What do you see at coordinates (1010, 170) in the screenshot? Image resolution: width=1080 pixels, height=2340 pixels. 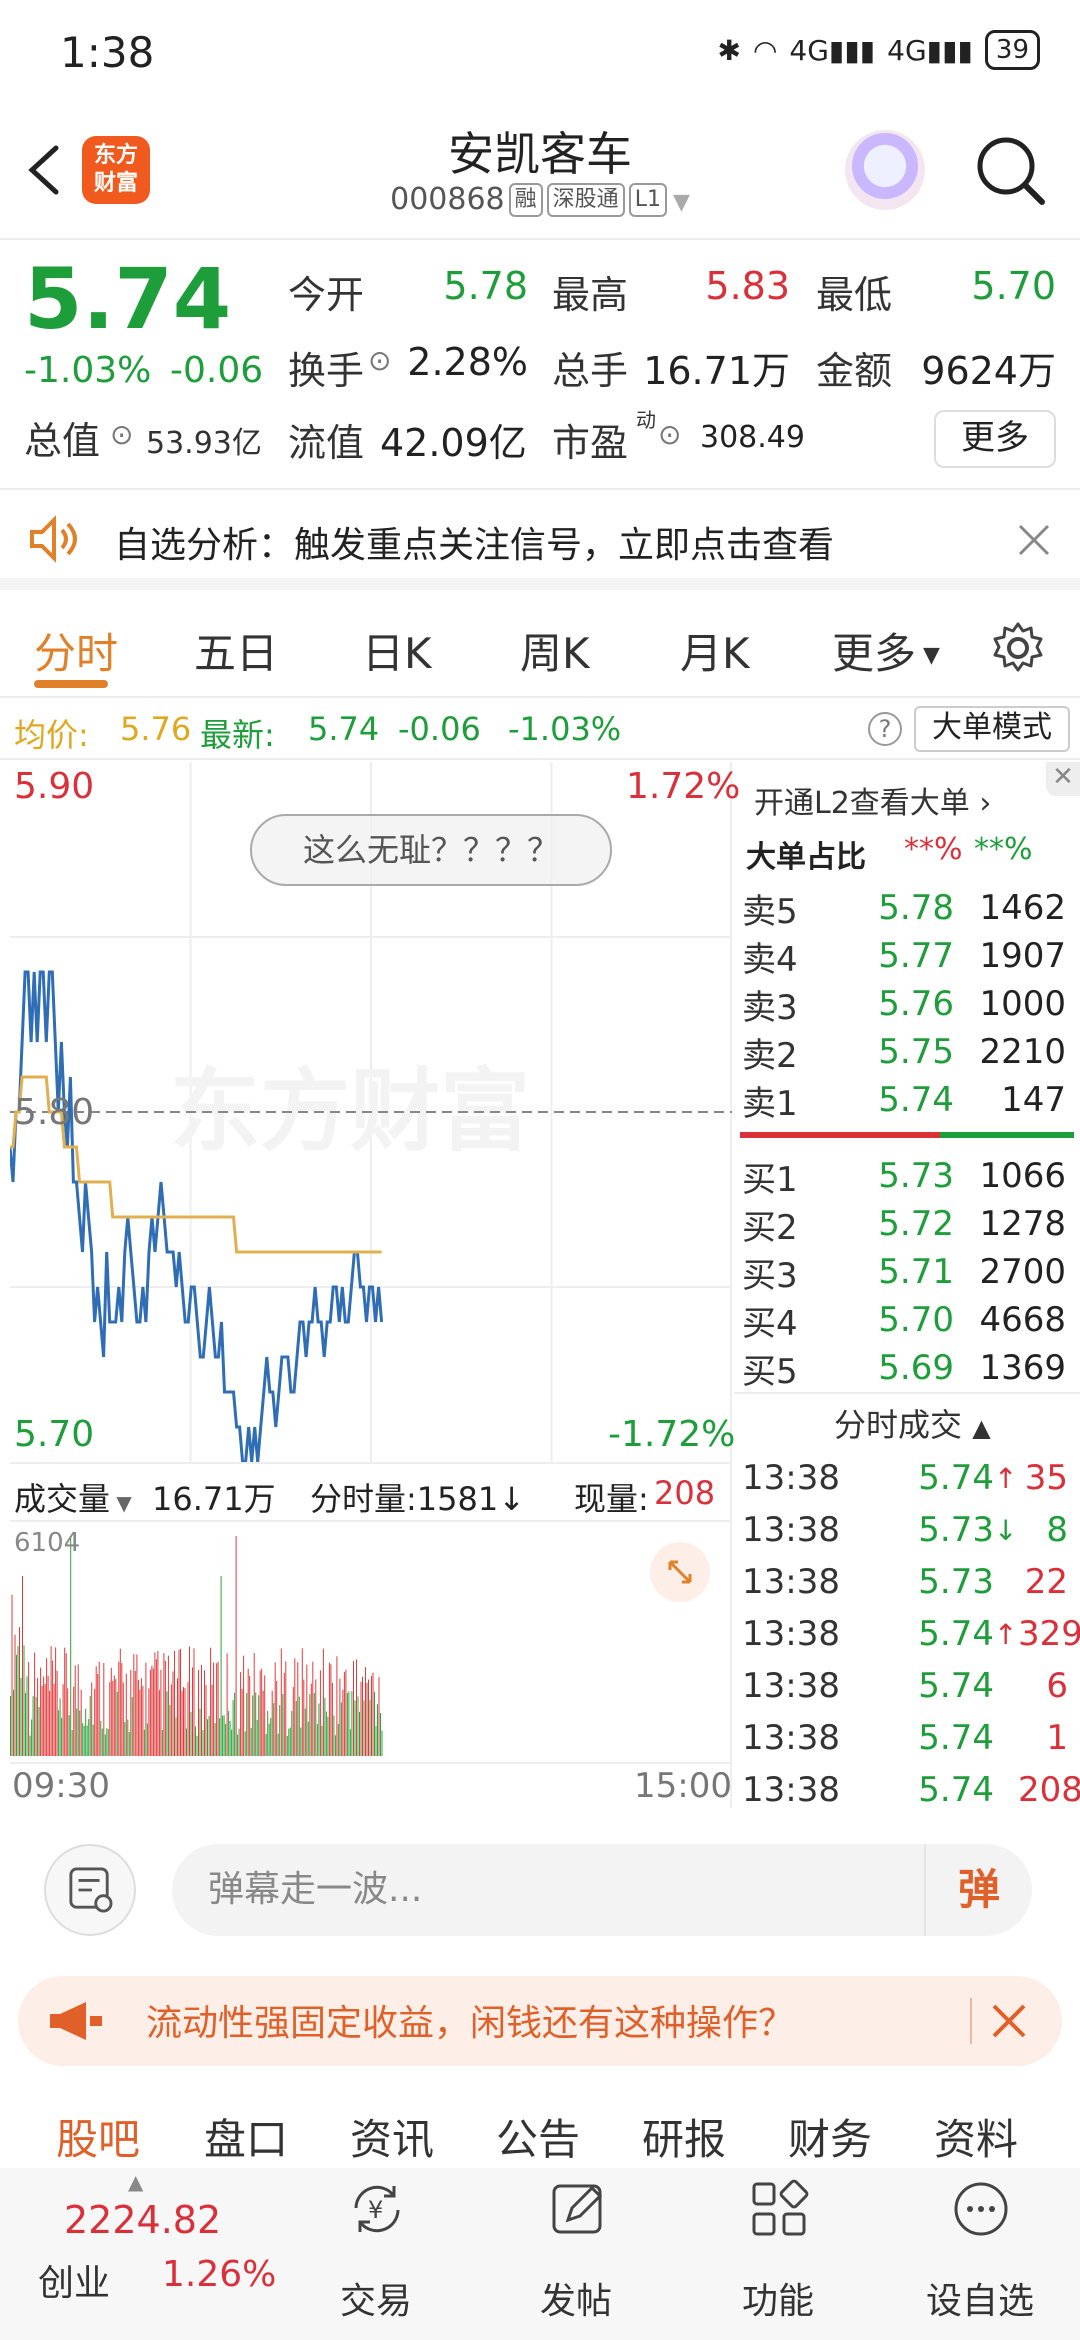 I see `search-icon` at bounding box center [1010, 170].